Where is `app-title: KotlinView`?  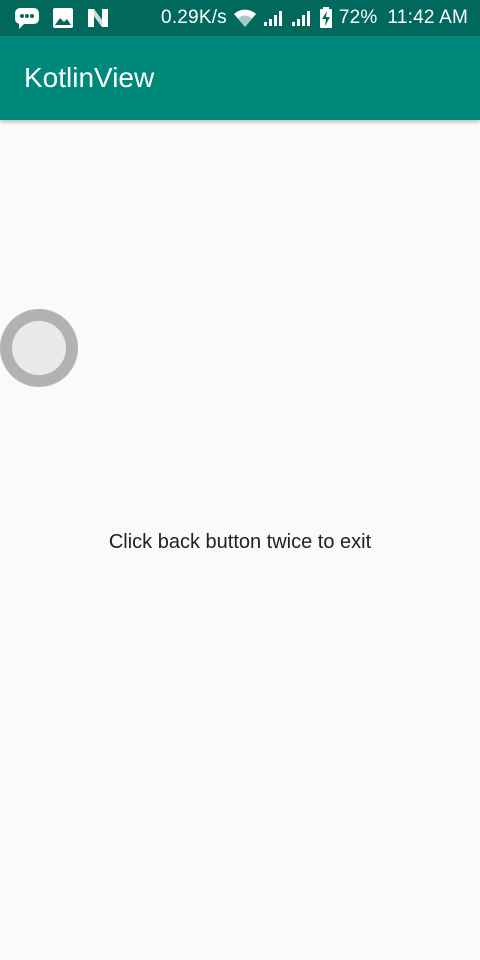
app-title: KotlinView is located at coordinates (89, 77).